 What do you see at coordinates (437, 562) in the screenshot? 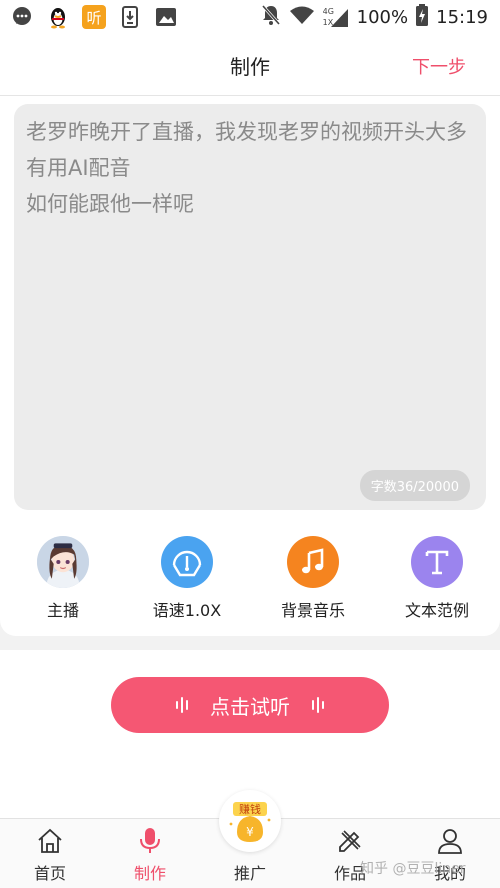
I see `text-t-icon` at bounding box center [437, 562].